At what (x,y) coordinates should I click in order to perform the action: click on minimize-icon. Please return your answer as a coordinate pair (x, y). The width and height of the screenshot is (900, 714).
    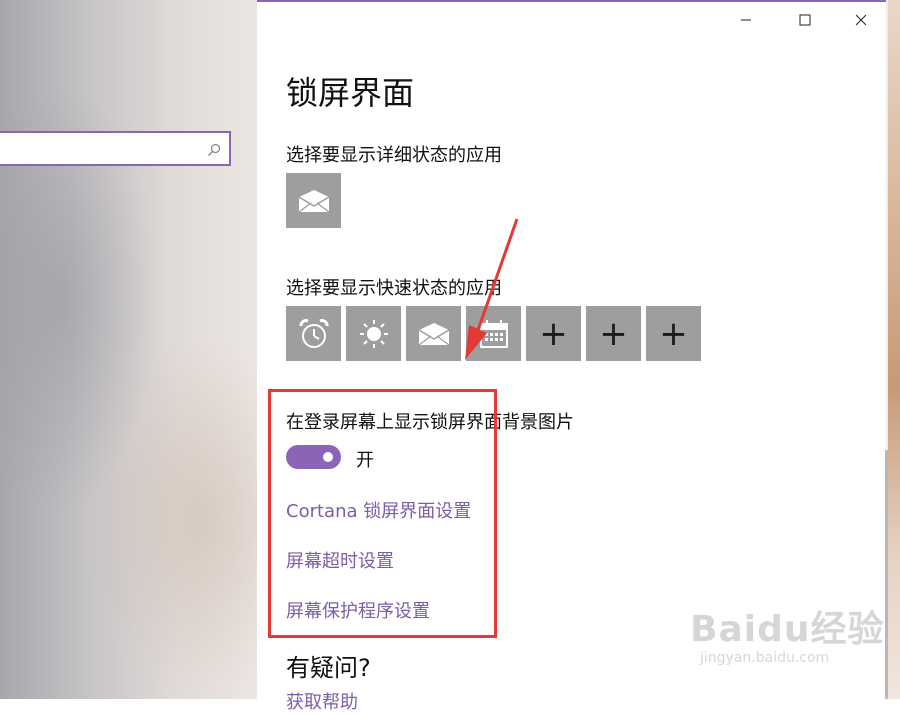
    Looking at the image, I should click on (746, 20).